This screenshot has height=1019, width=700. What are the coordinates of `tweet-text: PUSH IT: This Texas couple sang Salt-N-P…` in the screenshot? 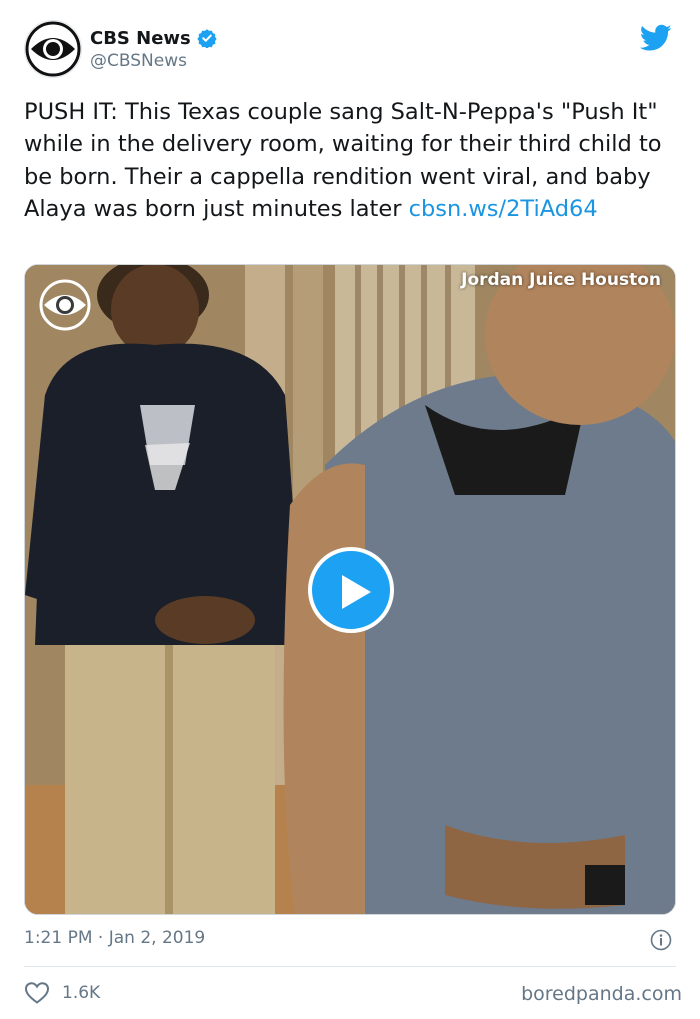 It's located at (352, 161).